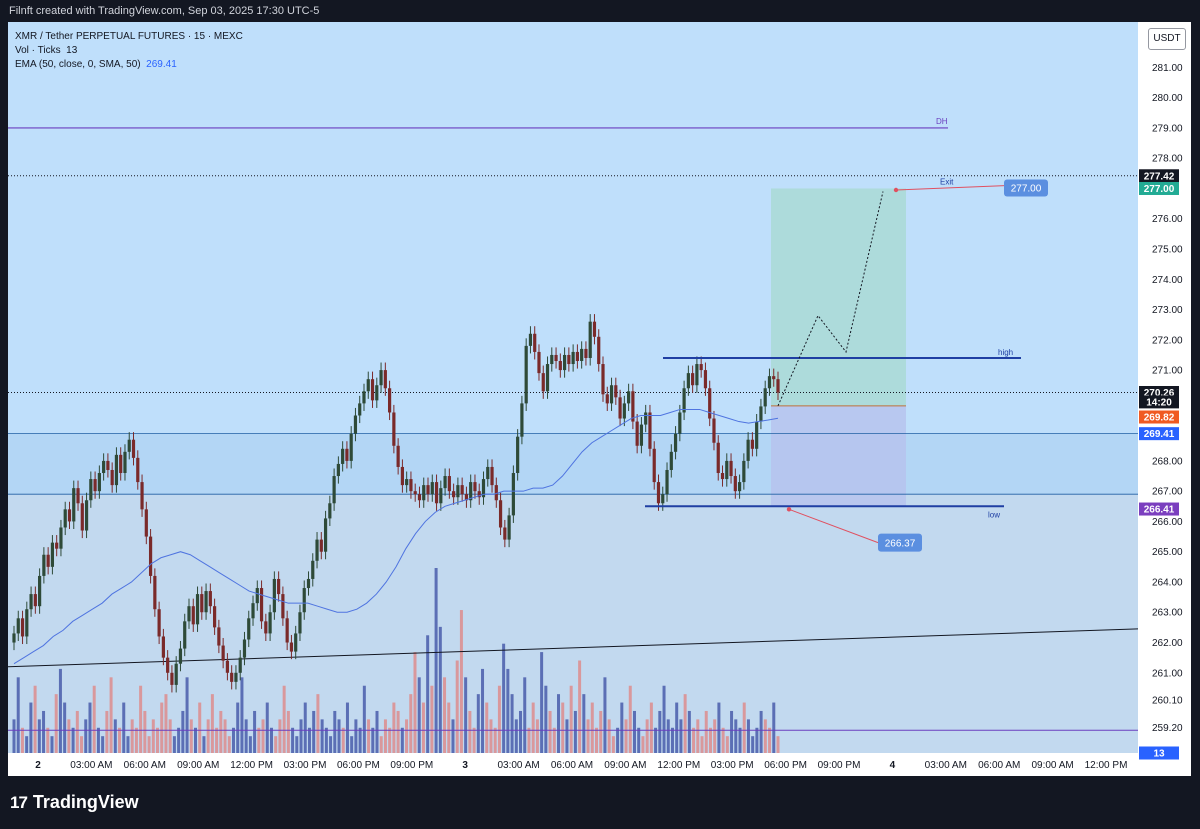 The image size is (1200, 829). I want to click on axis-price-tag-label: 266.41, so click(1159, 510).